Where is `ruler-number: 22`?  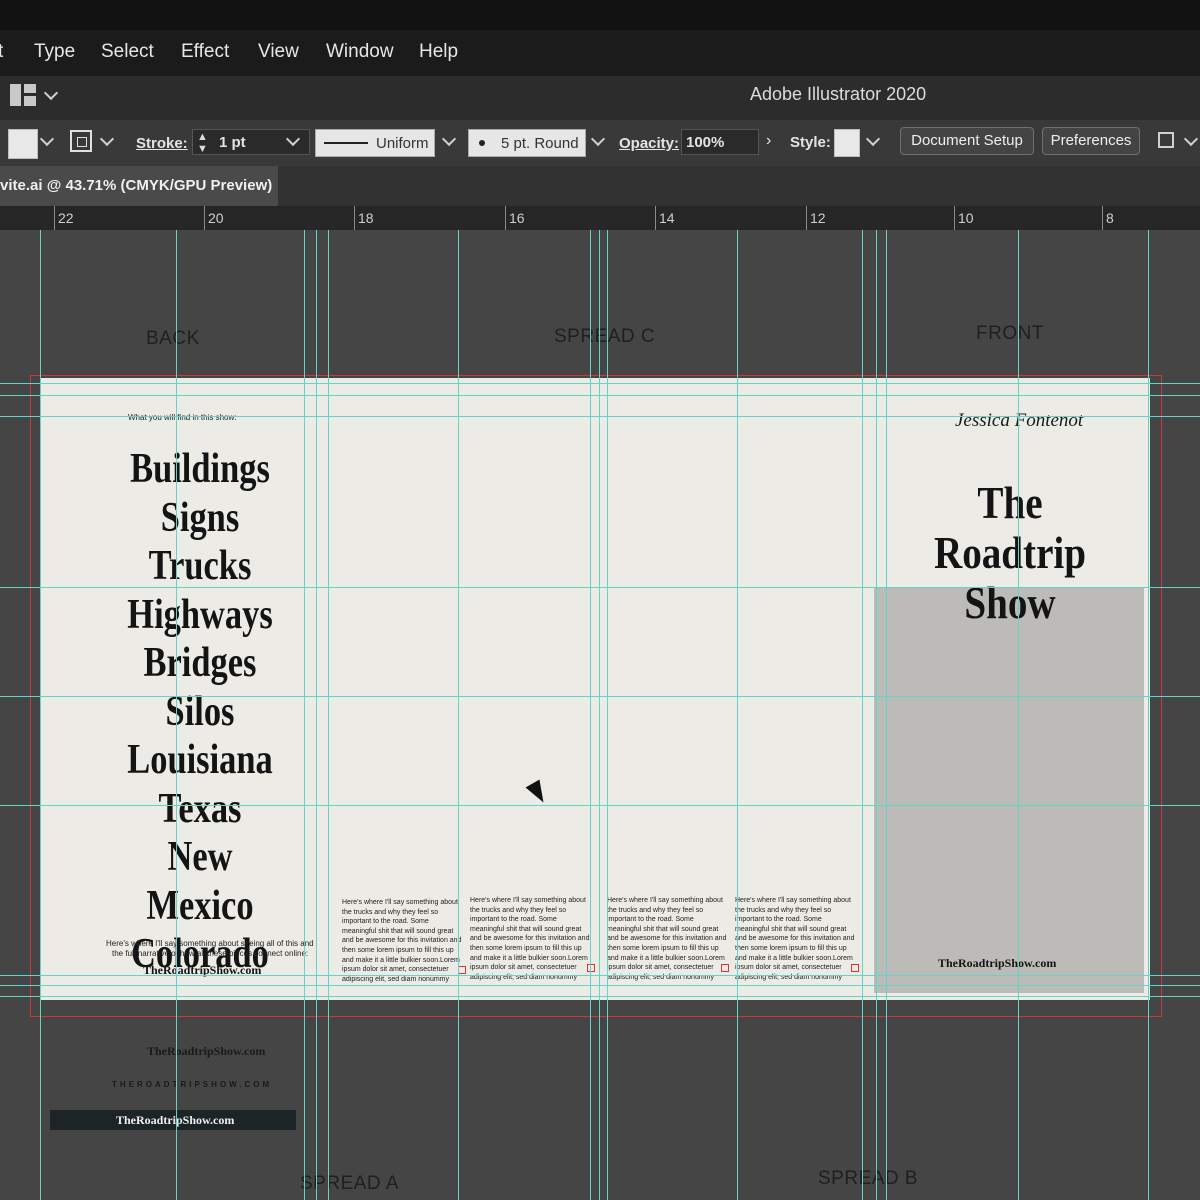 ruler-number: 22 is located at coordinates (66, 218).